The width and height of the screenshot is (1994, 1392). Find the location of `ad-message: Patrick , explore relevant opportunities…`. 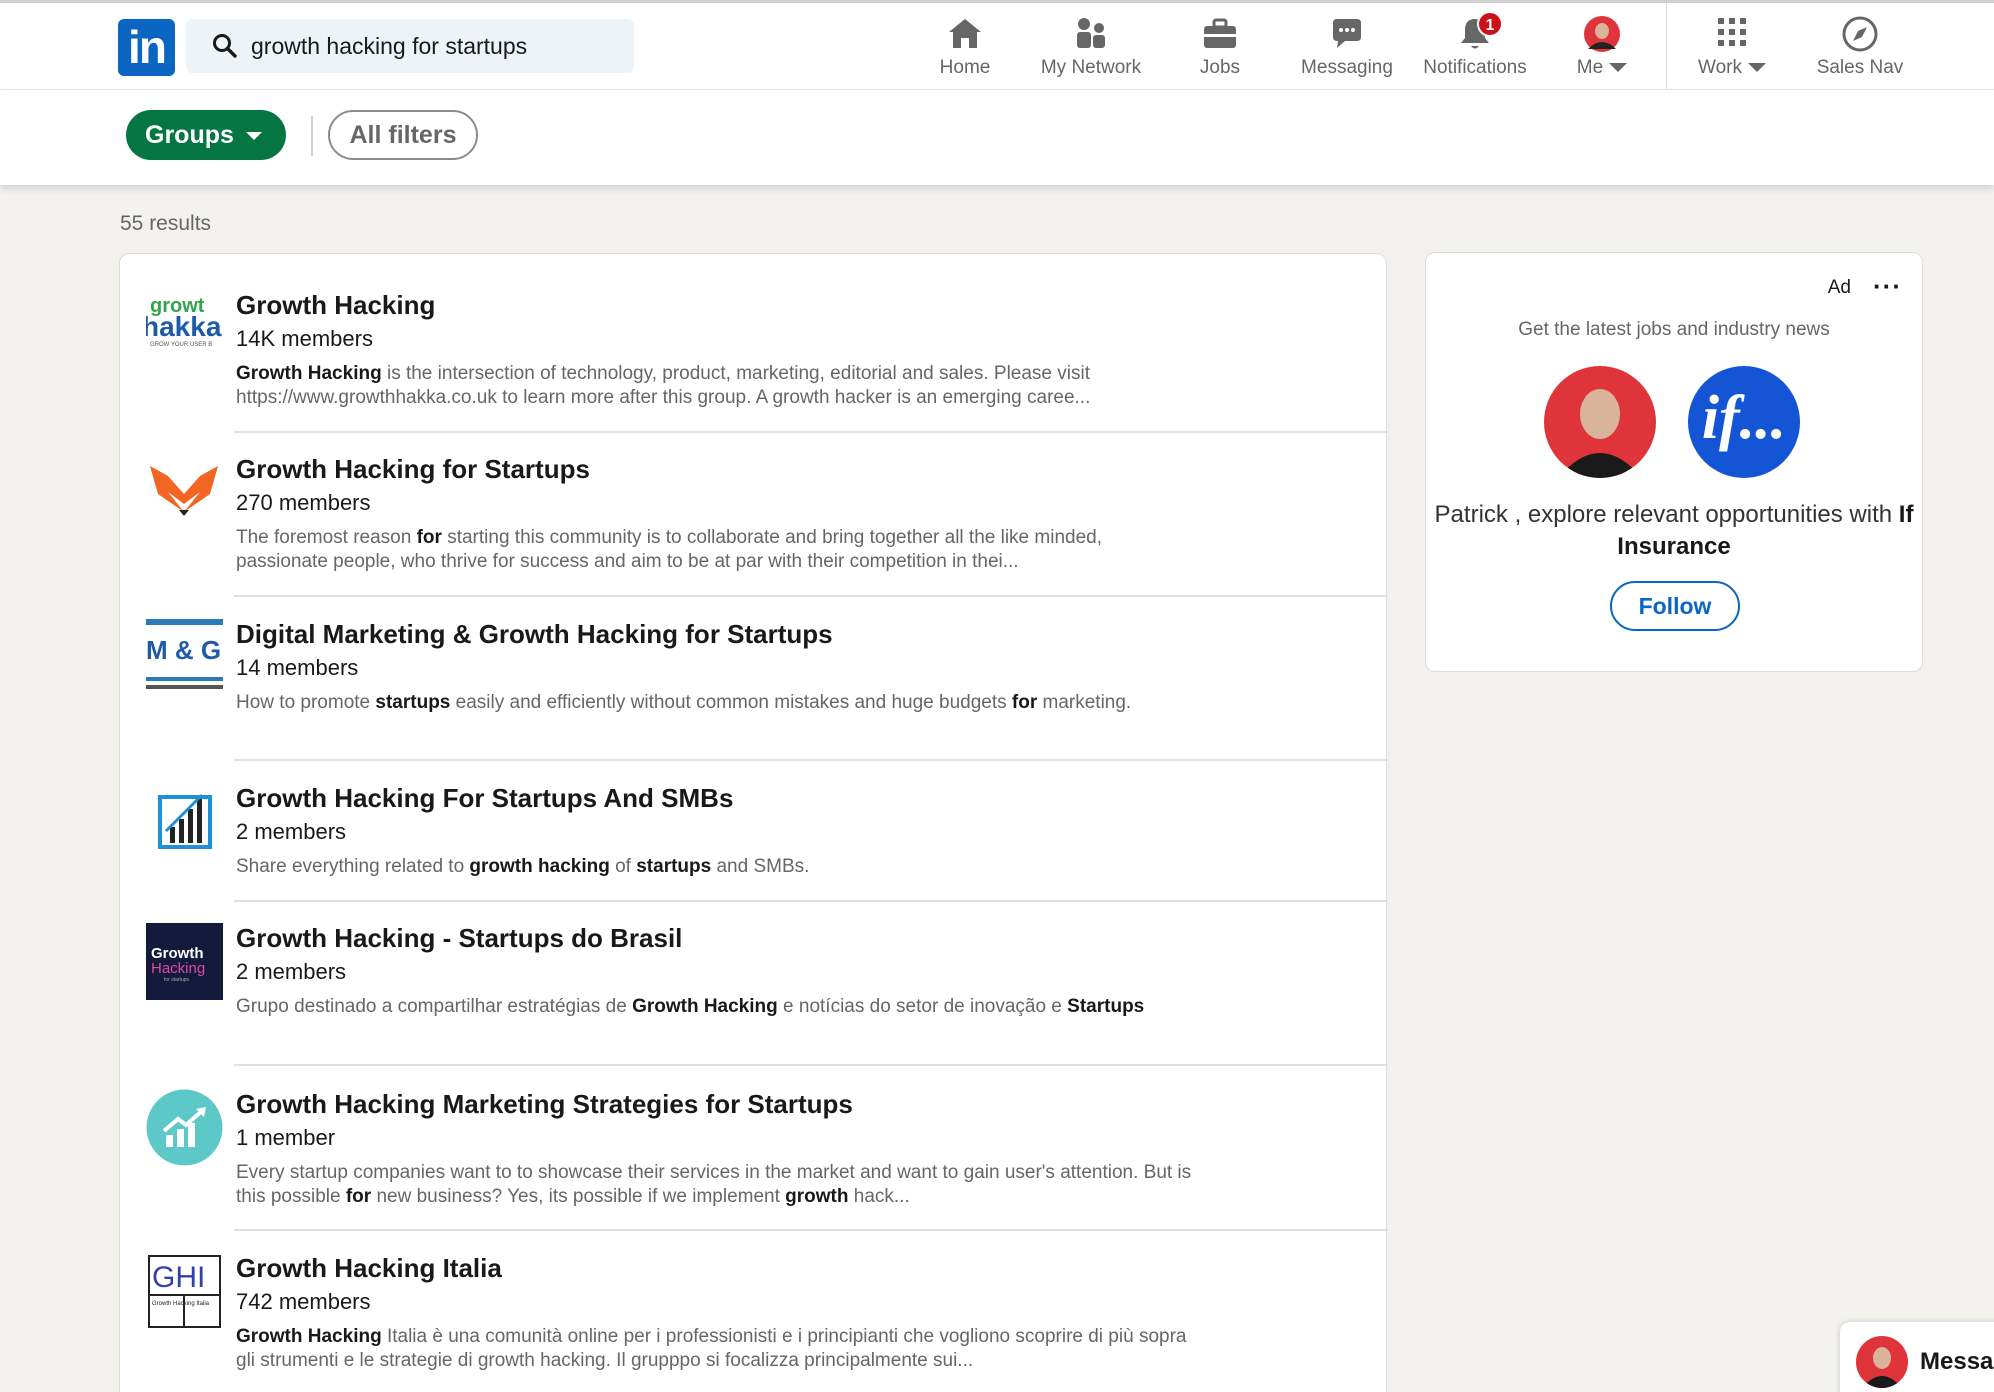

ad-message: Patrick , explore relevant opportunities… is located at coordinates (1674, 530).